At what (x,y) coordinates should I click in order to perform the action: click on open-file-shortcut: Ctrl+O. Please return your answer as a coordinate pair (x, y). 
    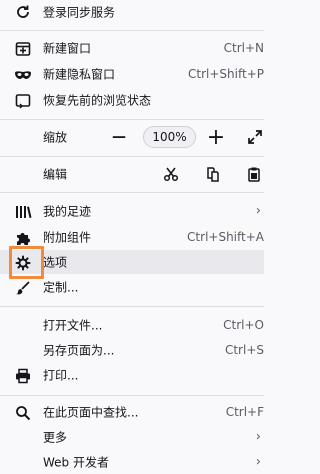
    Looking at the image, I should click on (243, 325).